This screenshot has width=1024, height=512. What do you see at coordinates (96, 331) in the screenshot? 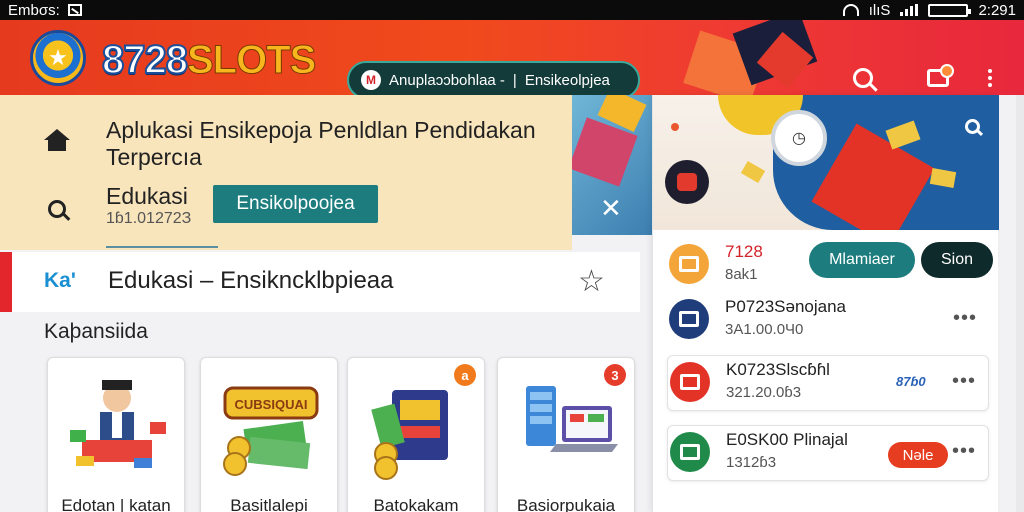
I see `section-heading: Kaþansiida` at bounding box center [96, 331].